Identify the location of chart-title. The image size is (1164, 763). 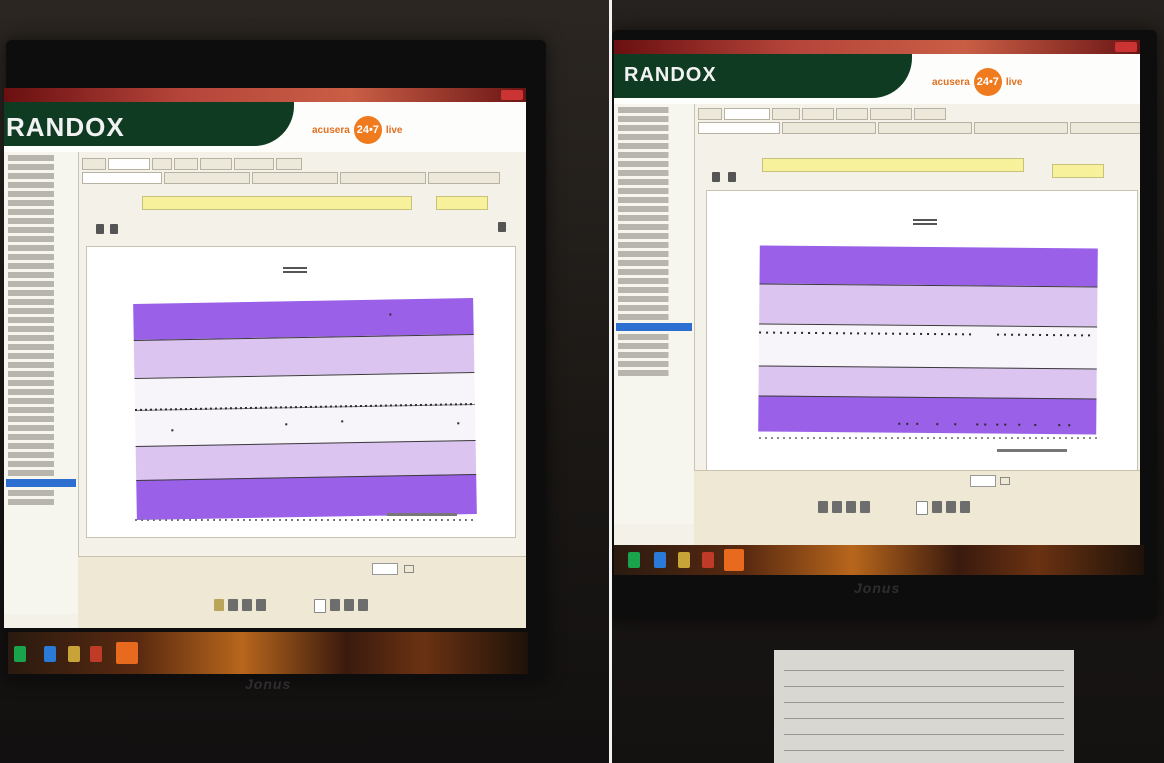
(295, 270).